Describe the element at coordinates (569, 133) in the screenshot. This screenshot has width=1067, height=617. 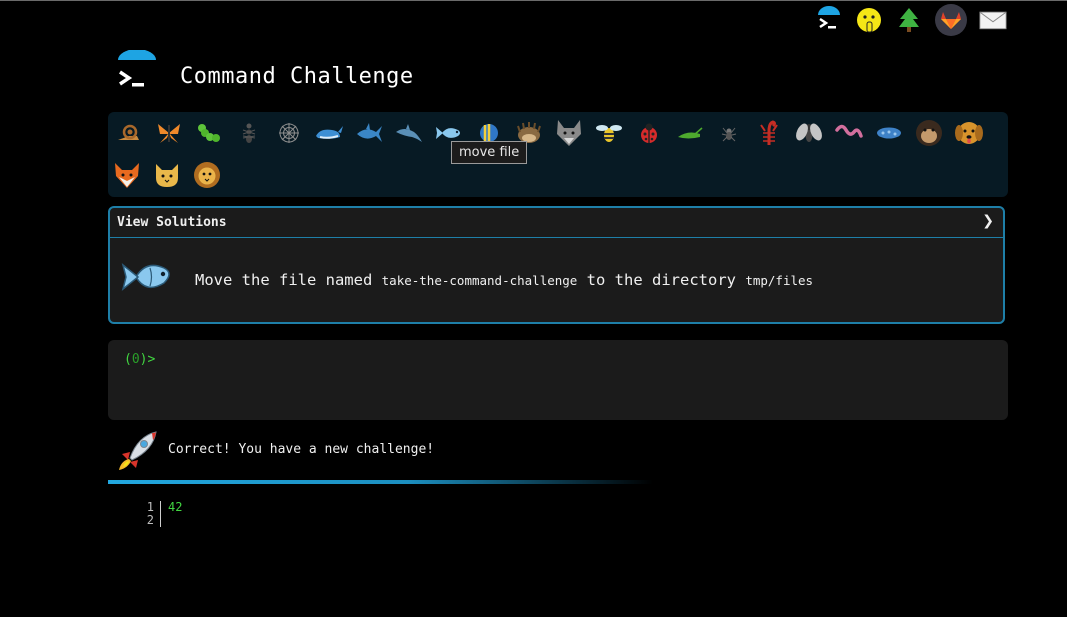
I see `wolf-icon` at that location.